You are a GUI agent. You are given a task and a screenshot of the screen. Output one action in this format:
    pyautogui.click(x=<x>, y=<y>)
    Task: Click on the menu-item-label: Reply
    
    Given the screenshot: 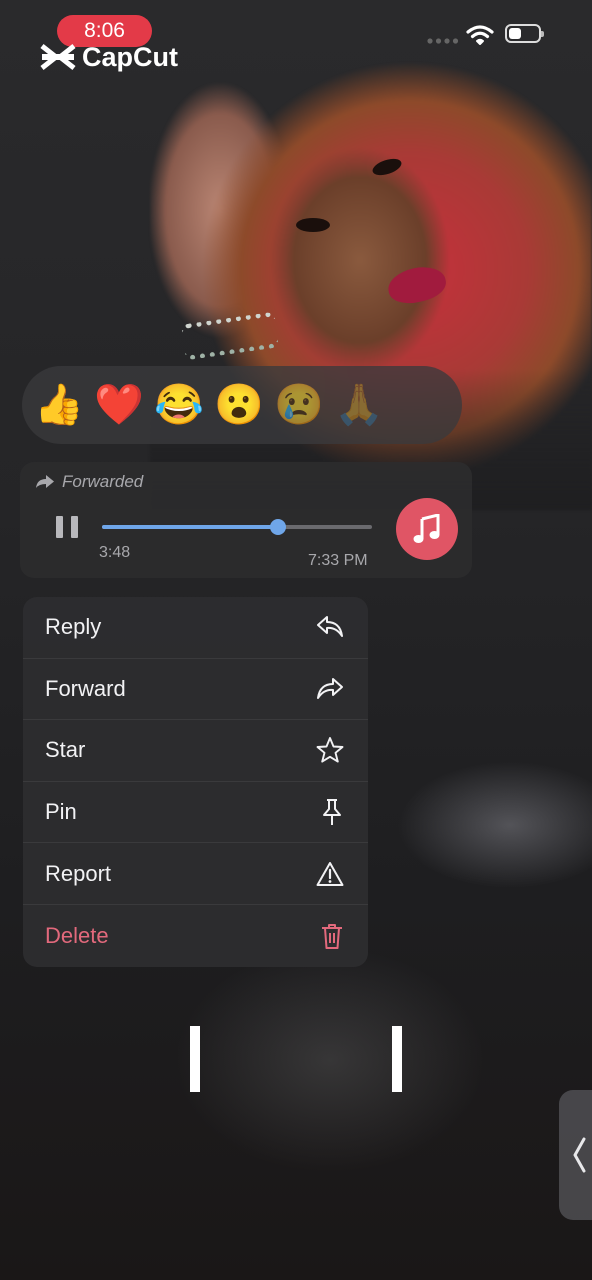 What is the action you would take?
    pyautogui.click(x=73, y=627)
    